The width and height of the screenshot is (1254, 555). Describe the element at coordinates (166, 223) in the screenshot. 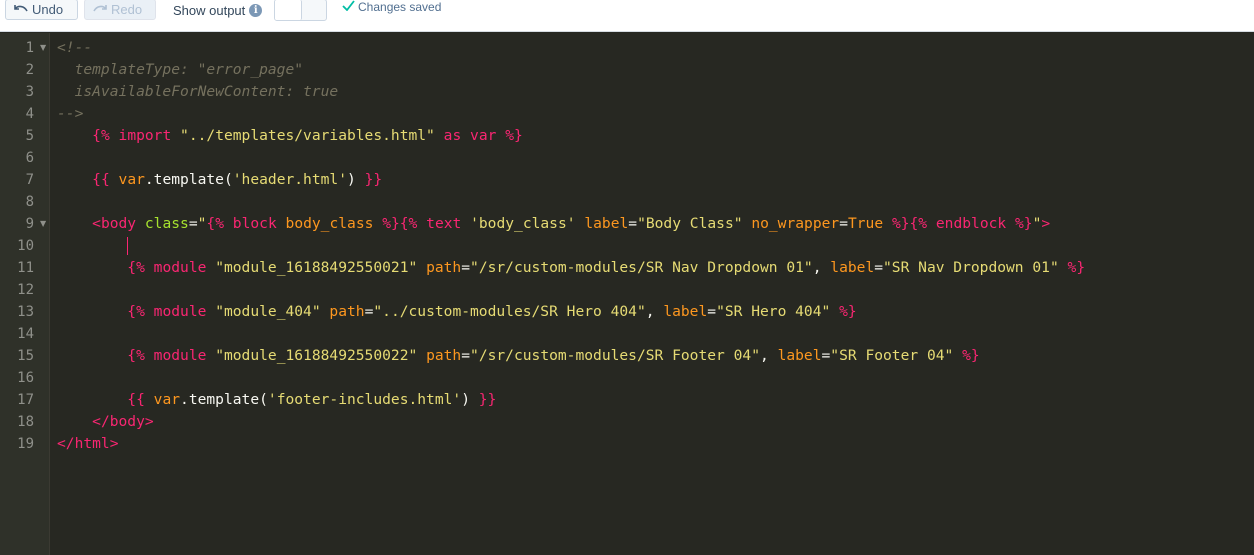

I see `code-token: class` at that location.